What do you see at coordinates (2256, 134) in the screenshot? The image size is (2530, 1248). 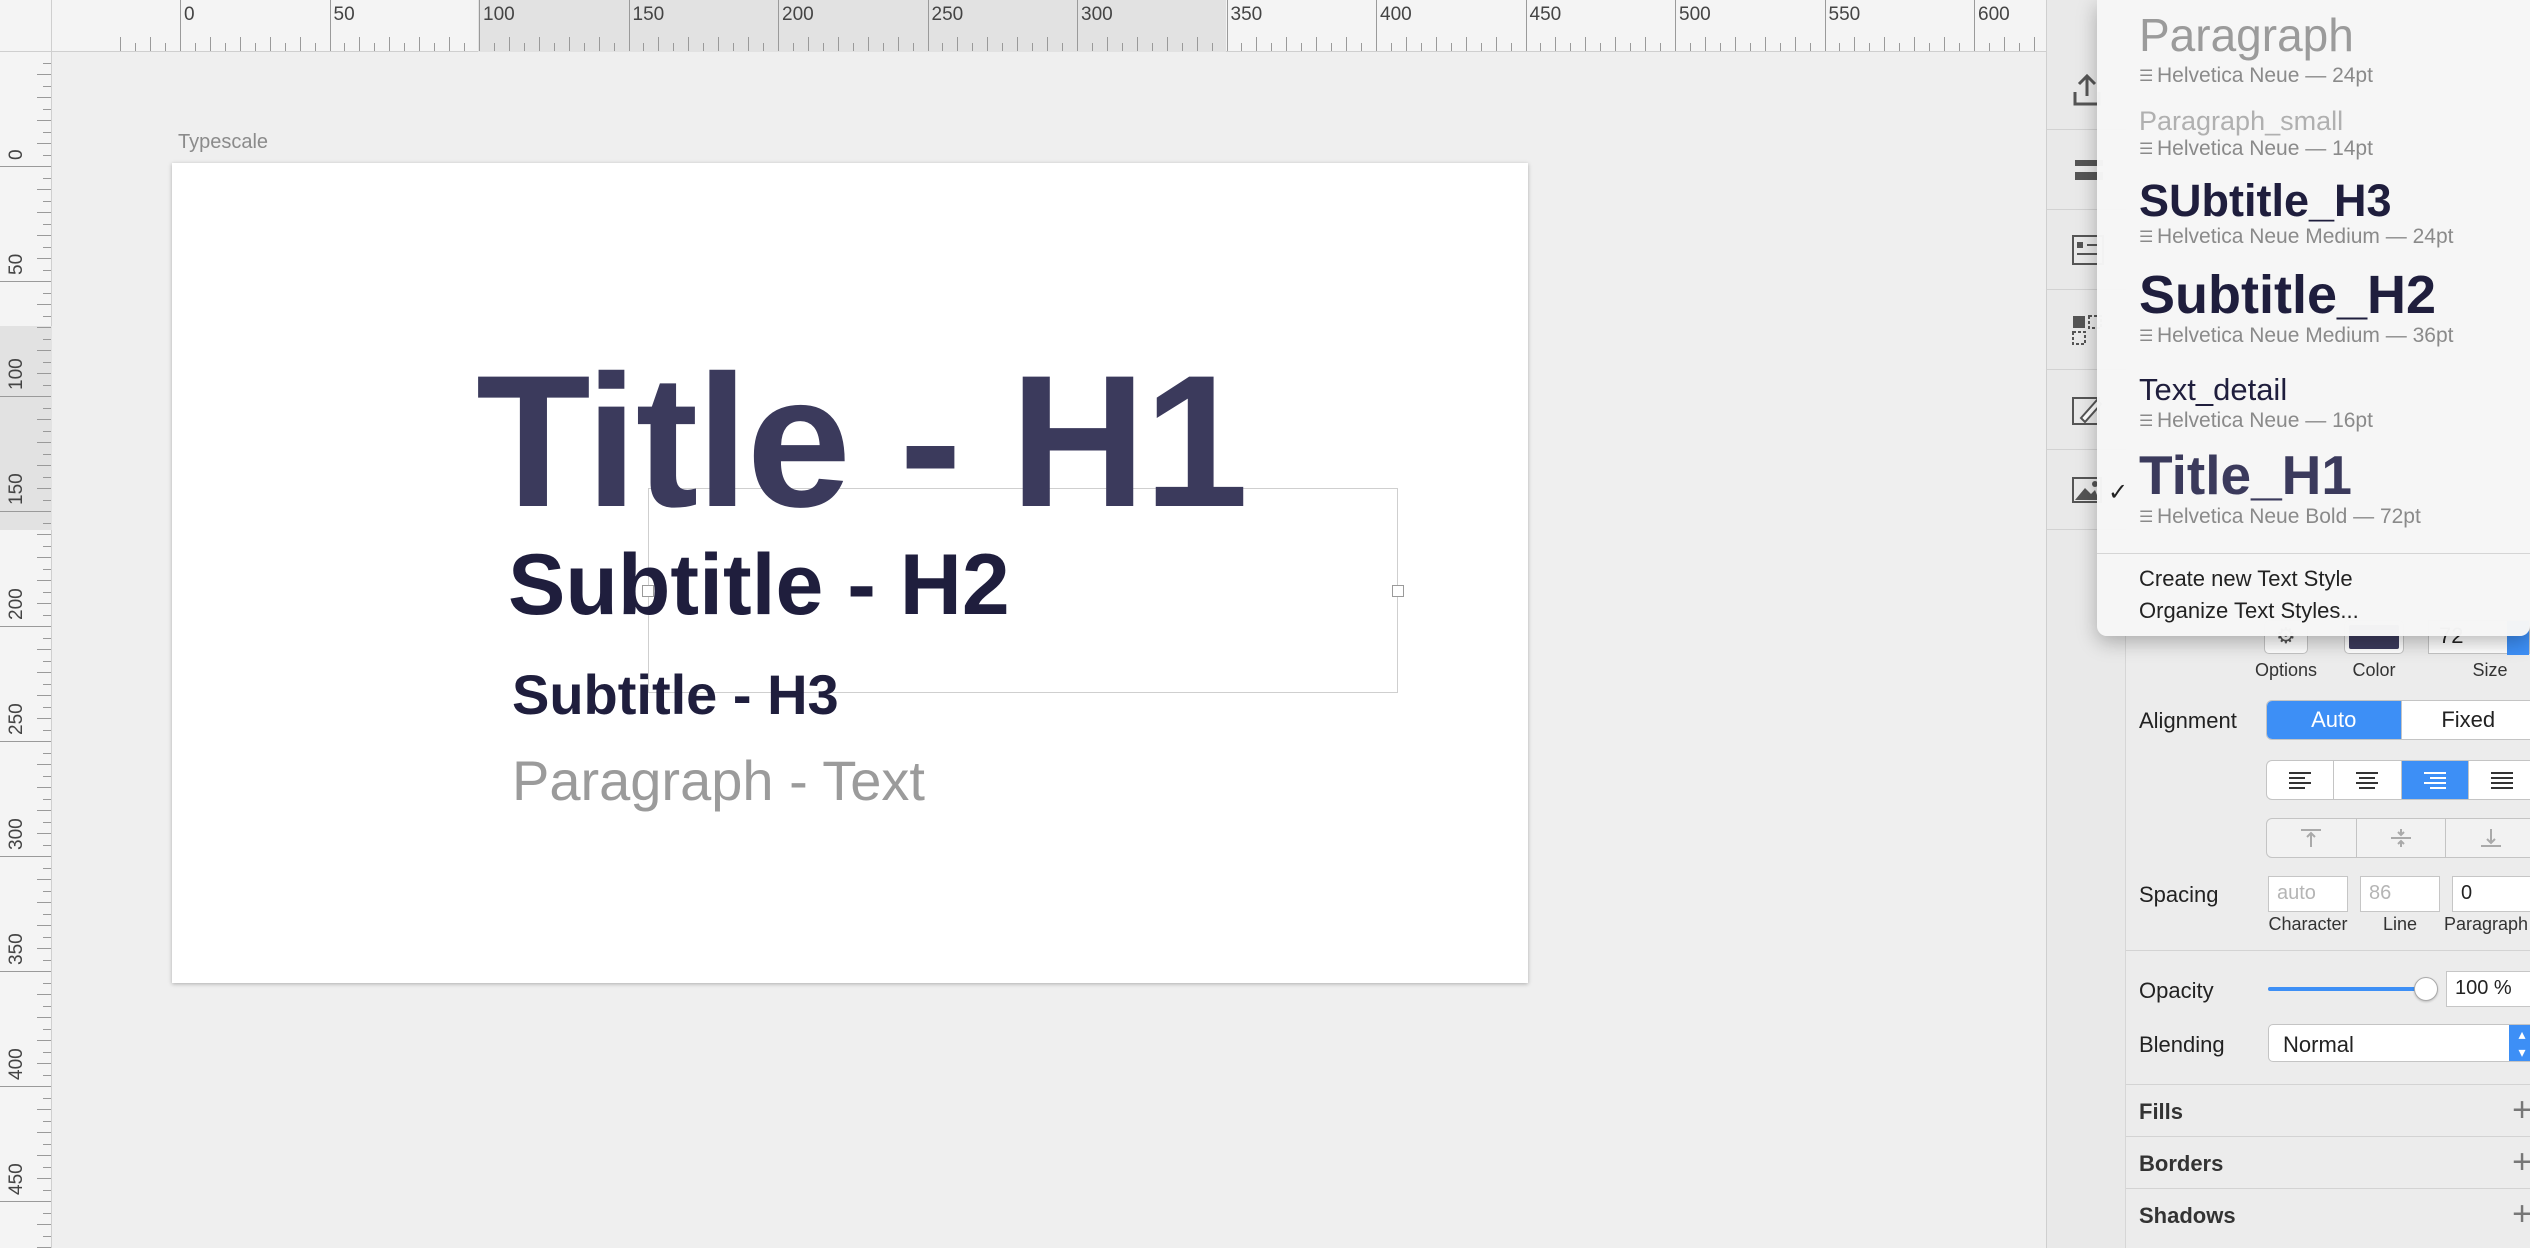 I see `style-item-paragraph-small: Paragraph_small ☰ Helvetica Neue — 14pt` at bounding box center [2256, 134].